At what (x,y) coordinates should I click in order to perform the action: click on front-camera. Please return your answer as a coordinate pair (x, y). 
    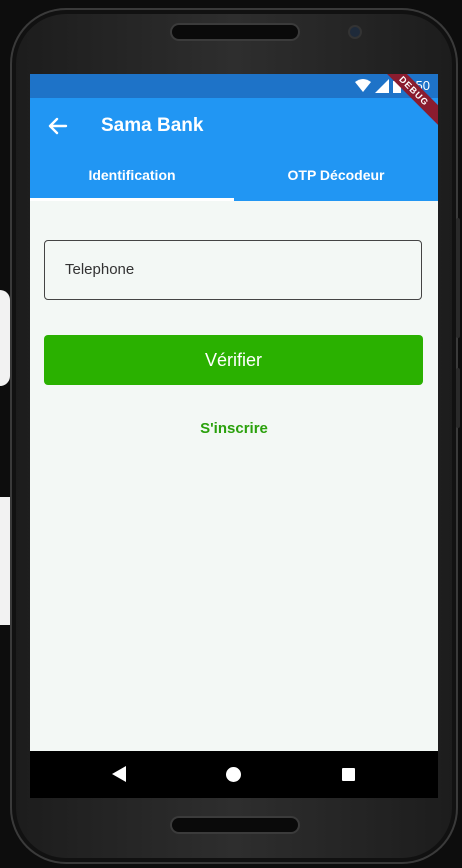
    Looking at the image, I should click on (355, 32).